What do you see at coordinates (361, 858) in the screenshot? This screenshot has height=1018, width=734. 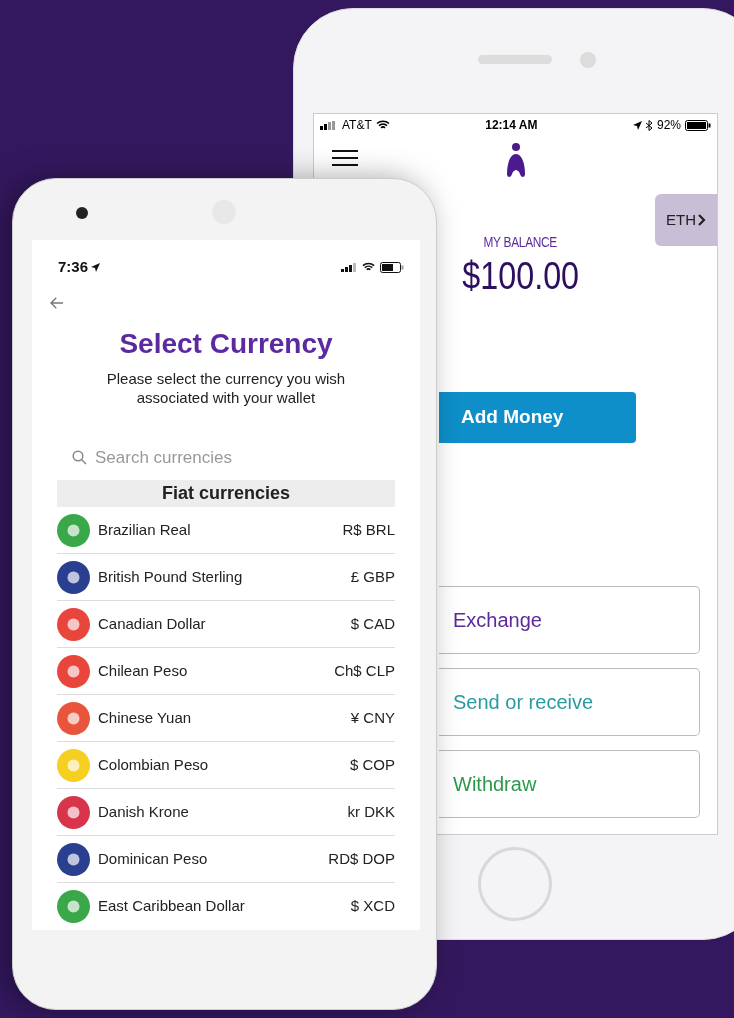 I see `currency-code: RD$ DOP` at bounding box center [361, 858].